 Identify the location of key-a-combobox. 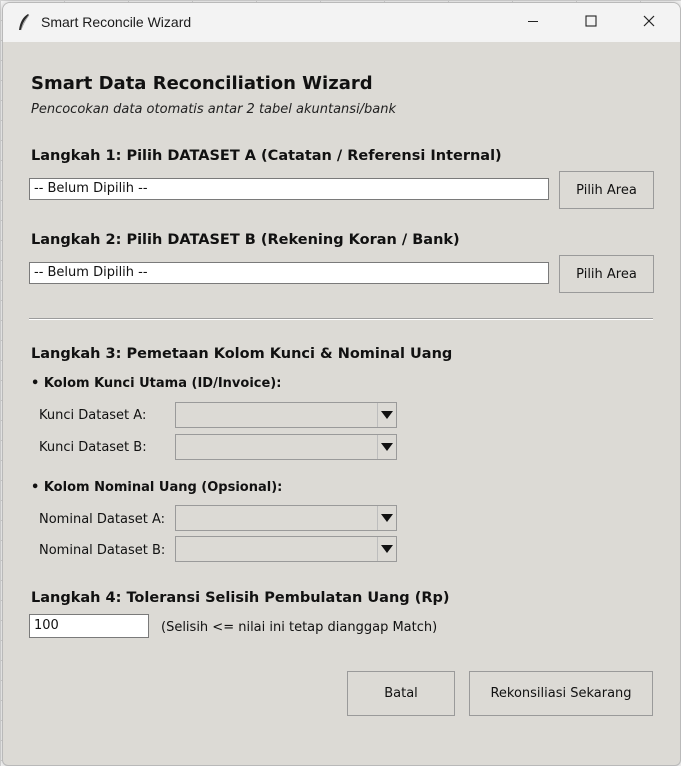
(286, 415).